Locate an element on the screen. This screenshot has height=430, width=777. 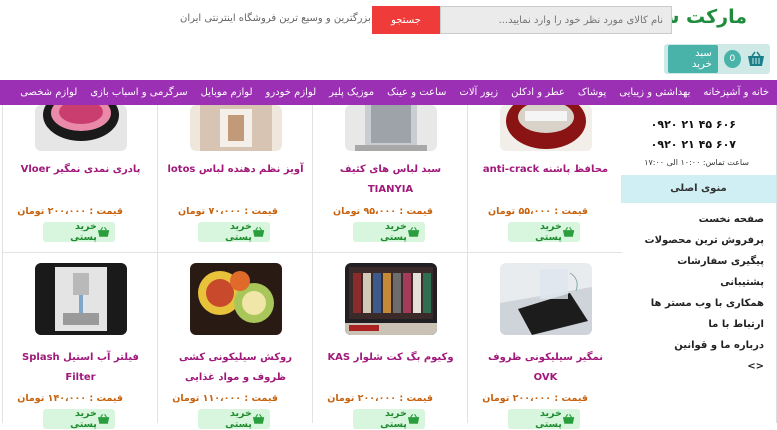
product-price: قیمت : ۹۵،۰۰۰ تومان is located at coordinates (383, 211).